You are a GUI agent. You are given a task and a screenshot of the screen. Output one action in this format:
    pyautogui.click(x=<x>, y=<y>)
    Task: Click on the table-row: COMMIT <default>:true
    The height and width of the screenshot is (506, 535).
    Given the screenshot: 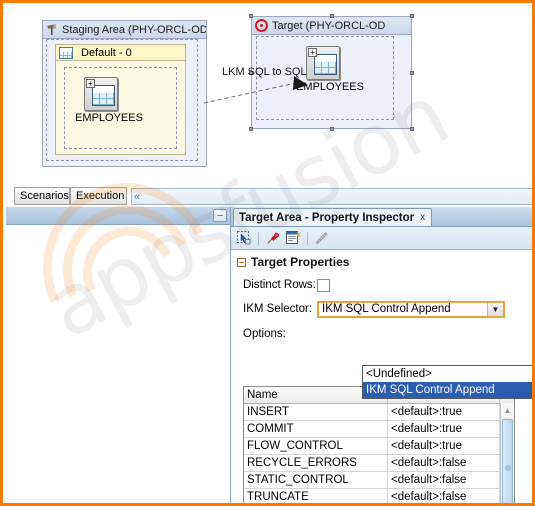 What is the action you would take?
    pyautogui.click(x=379, y=429)
    